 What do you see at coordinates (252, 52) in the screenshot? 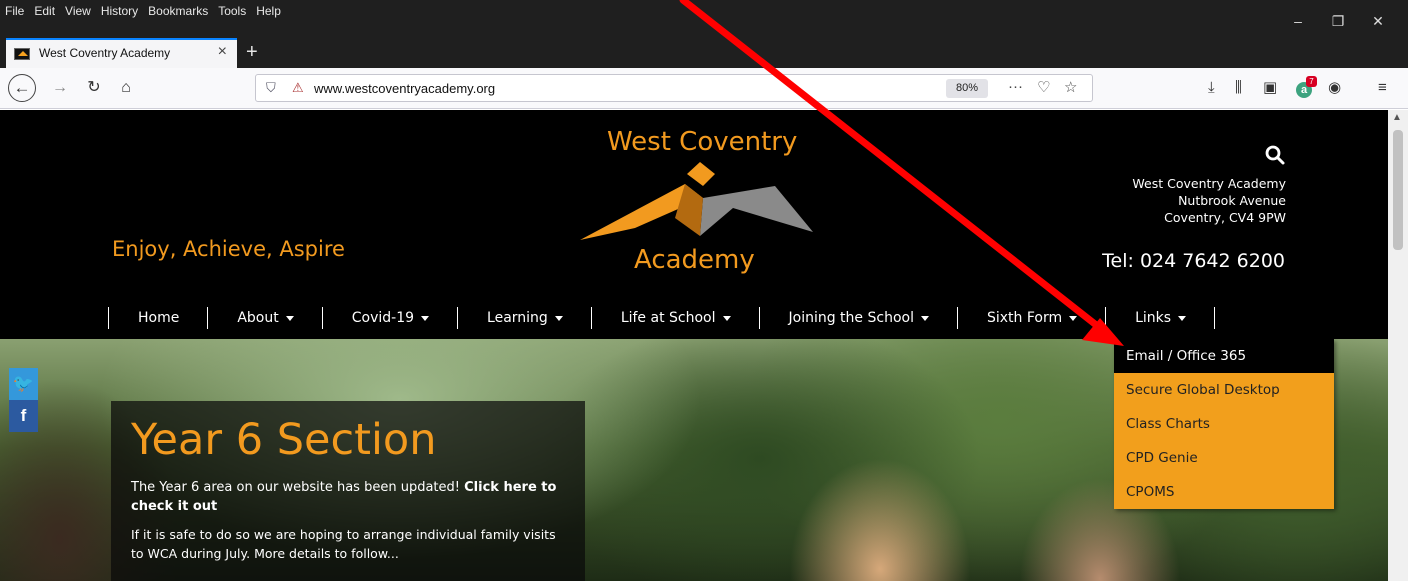
I see `new-tab-button: +` at bounding box center [252, 52].